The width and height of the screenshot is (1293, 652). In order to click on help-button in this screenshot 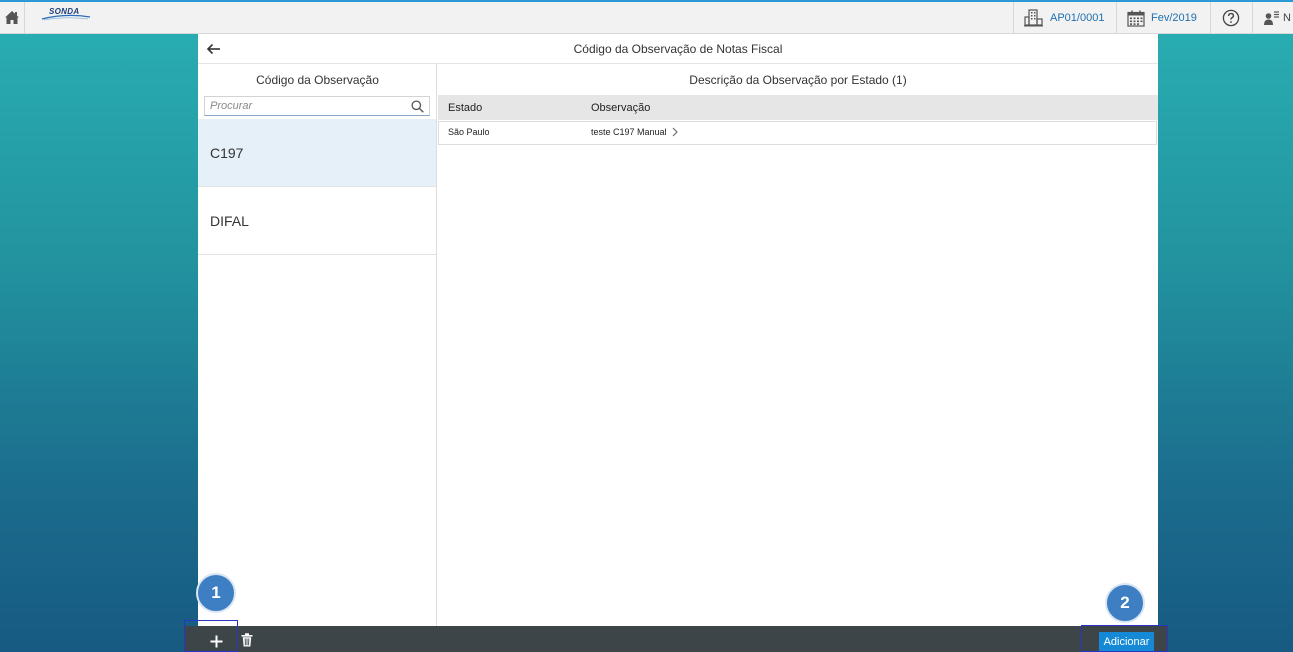, I will do `click(1230, 18)`.